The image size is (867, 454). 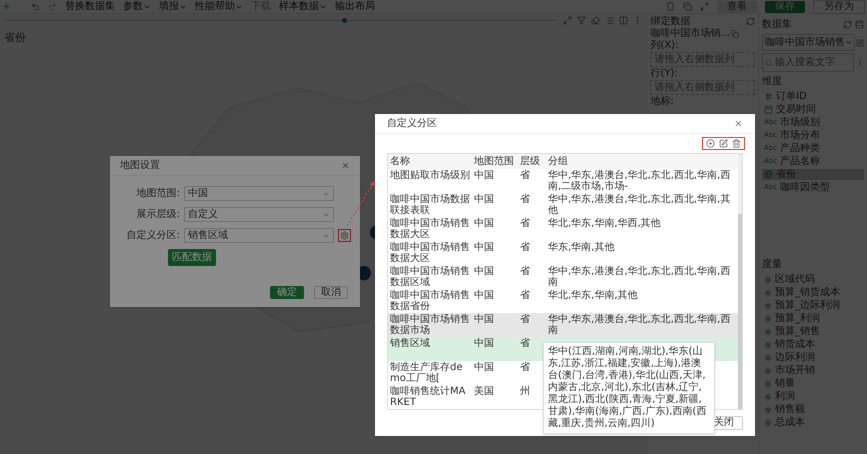 I want to click on filter-icon, so click(x=581, y=20).